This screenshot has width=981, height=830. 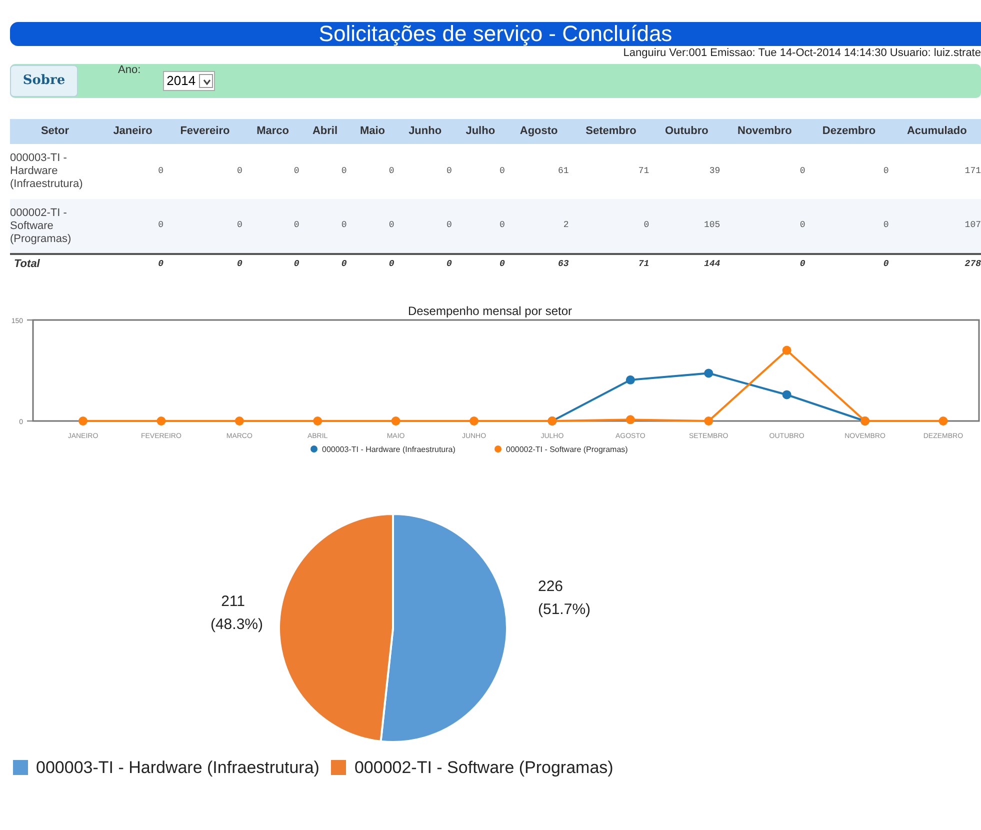 I want to click on total-cell: 71, so click(x=611, y=264).